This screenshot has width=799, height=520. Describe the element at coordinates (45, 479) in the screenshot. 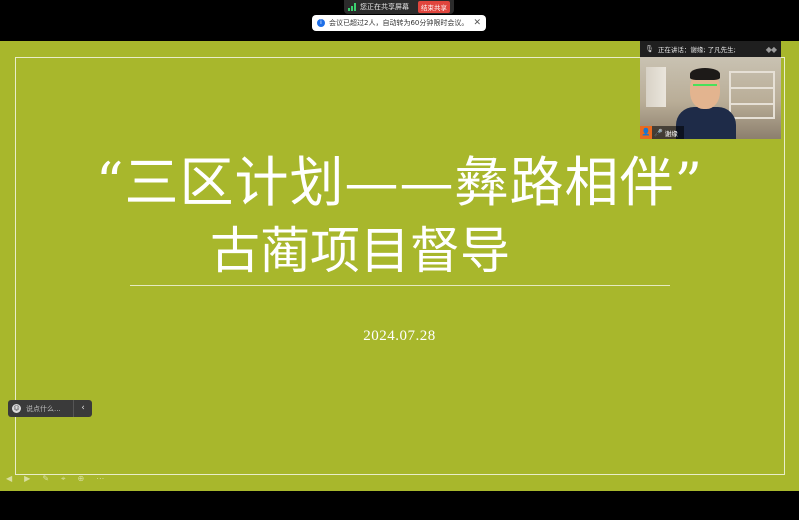

I see `pen-icon: ✎` at that location.